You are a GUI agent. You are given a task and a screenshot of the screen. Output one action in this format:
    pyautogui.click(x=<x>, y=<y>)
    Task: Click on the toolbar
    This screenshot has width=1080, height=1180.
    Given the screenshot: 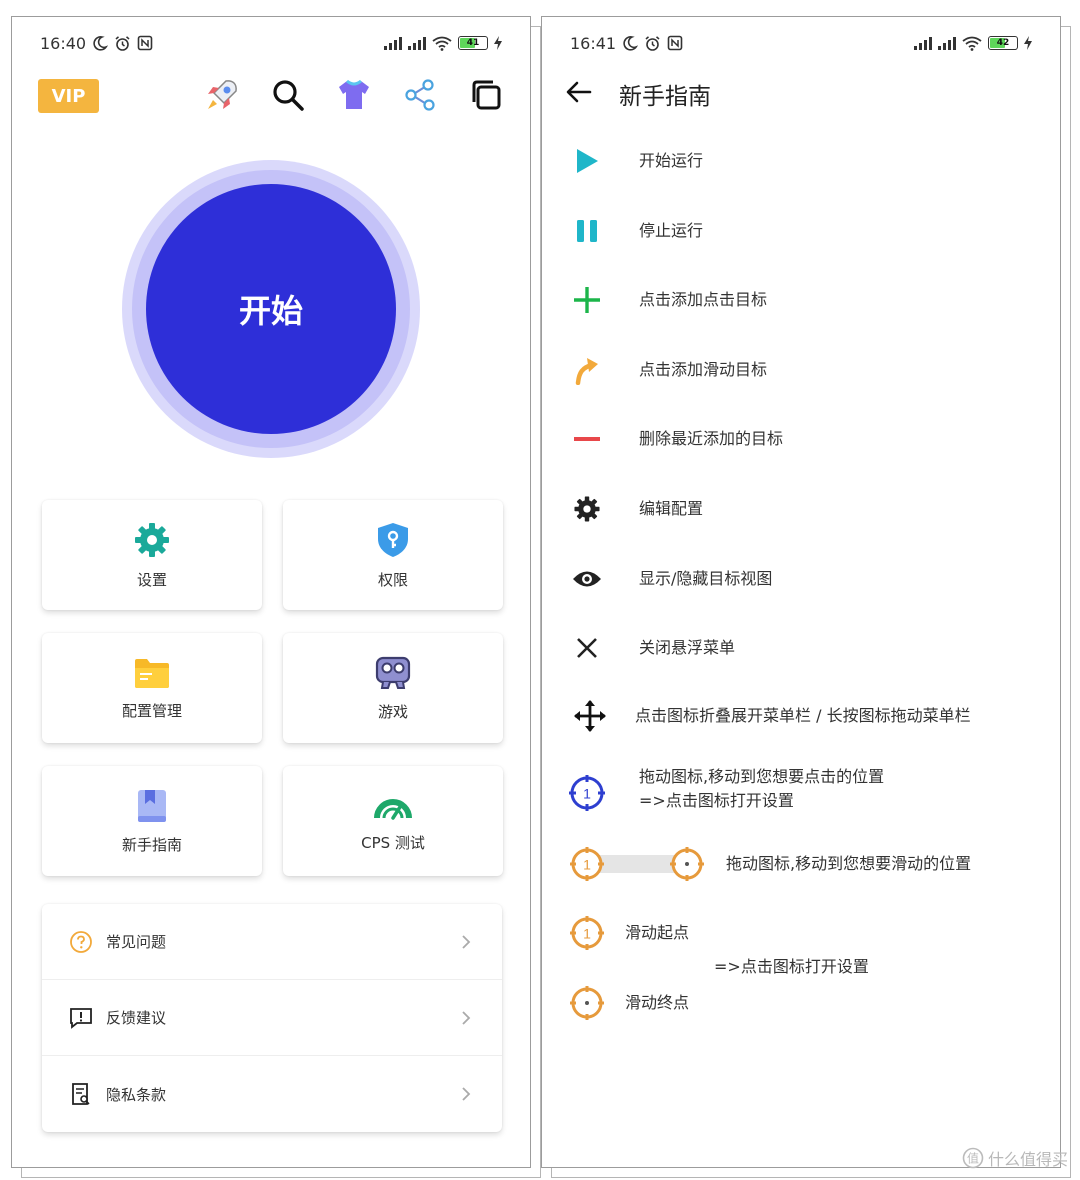 What is the action you would take?
    pyautogui.click(x=354, y=95)
    